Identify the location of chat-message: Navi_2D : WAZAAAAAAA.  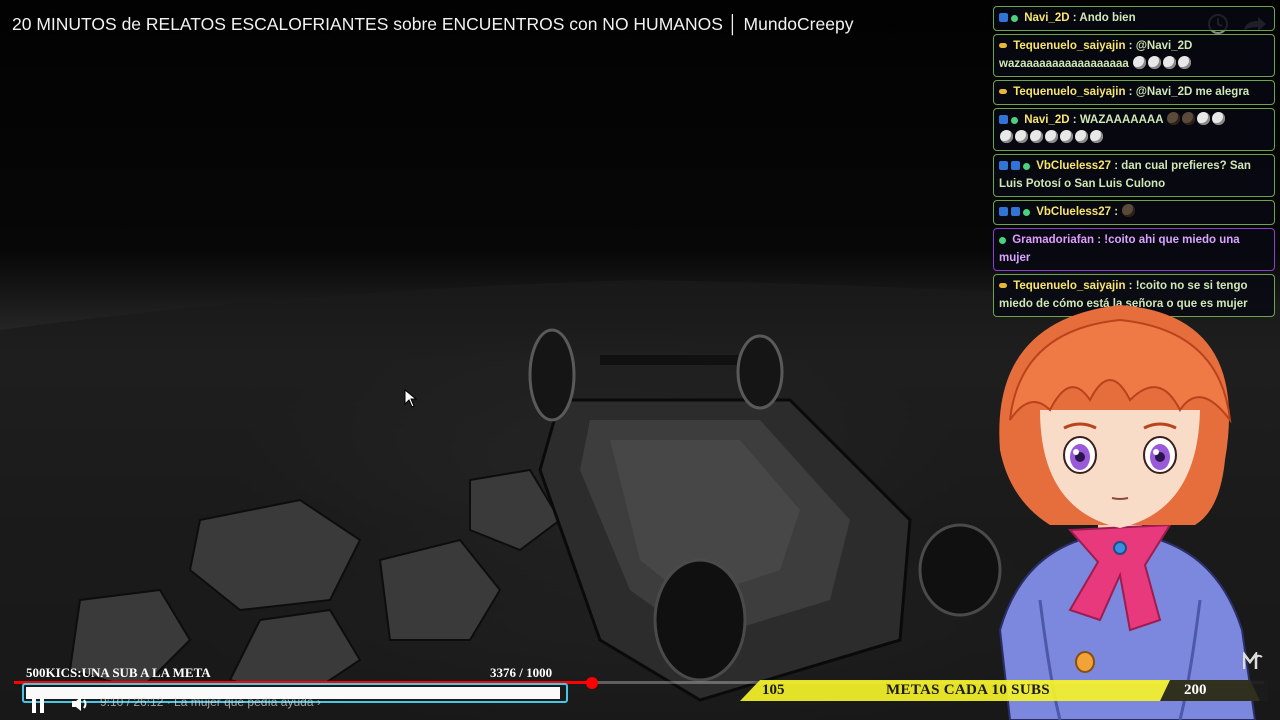
(1134, 129).